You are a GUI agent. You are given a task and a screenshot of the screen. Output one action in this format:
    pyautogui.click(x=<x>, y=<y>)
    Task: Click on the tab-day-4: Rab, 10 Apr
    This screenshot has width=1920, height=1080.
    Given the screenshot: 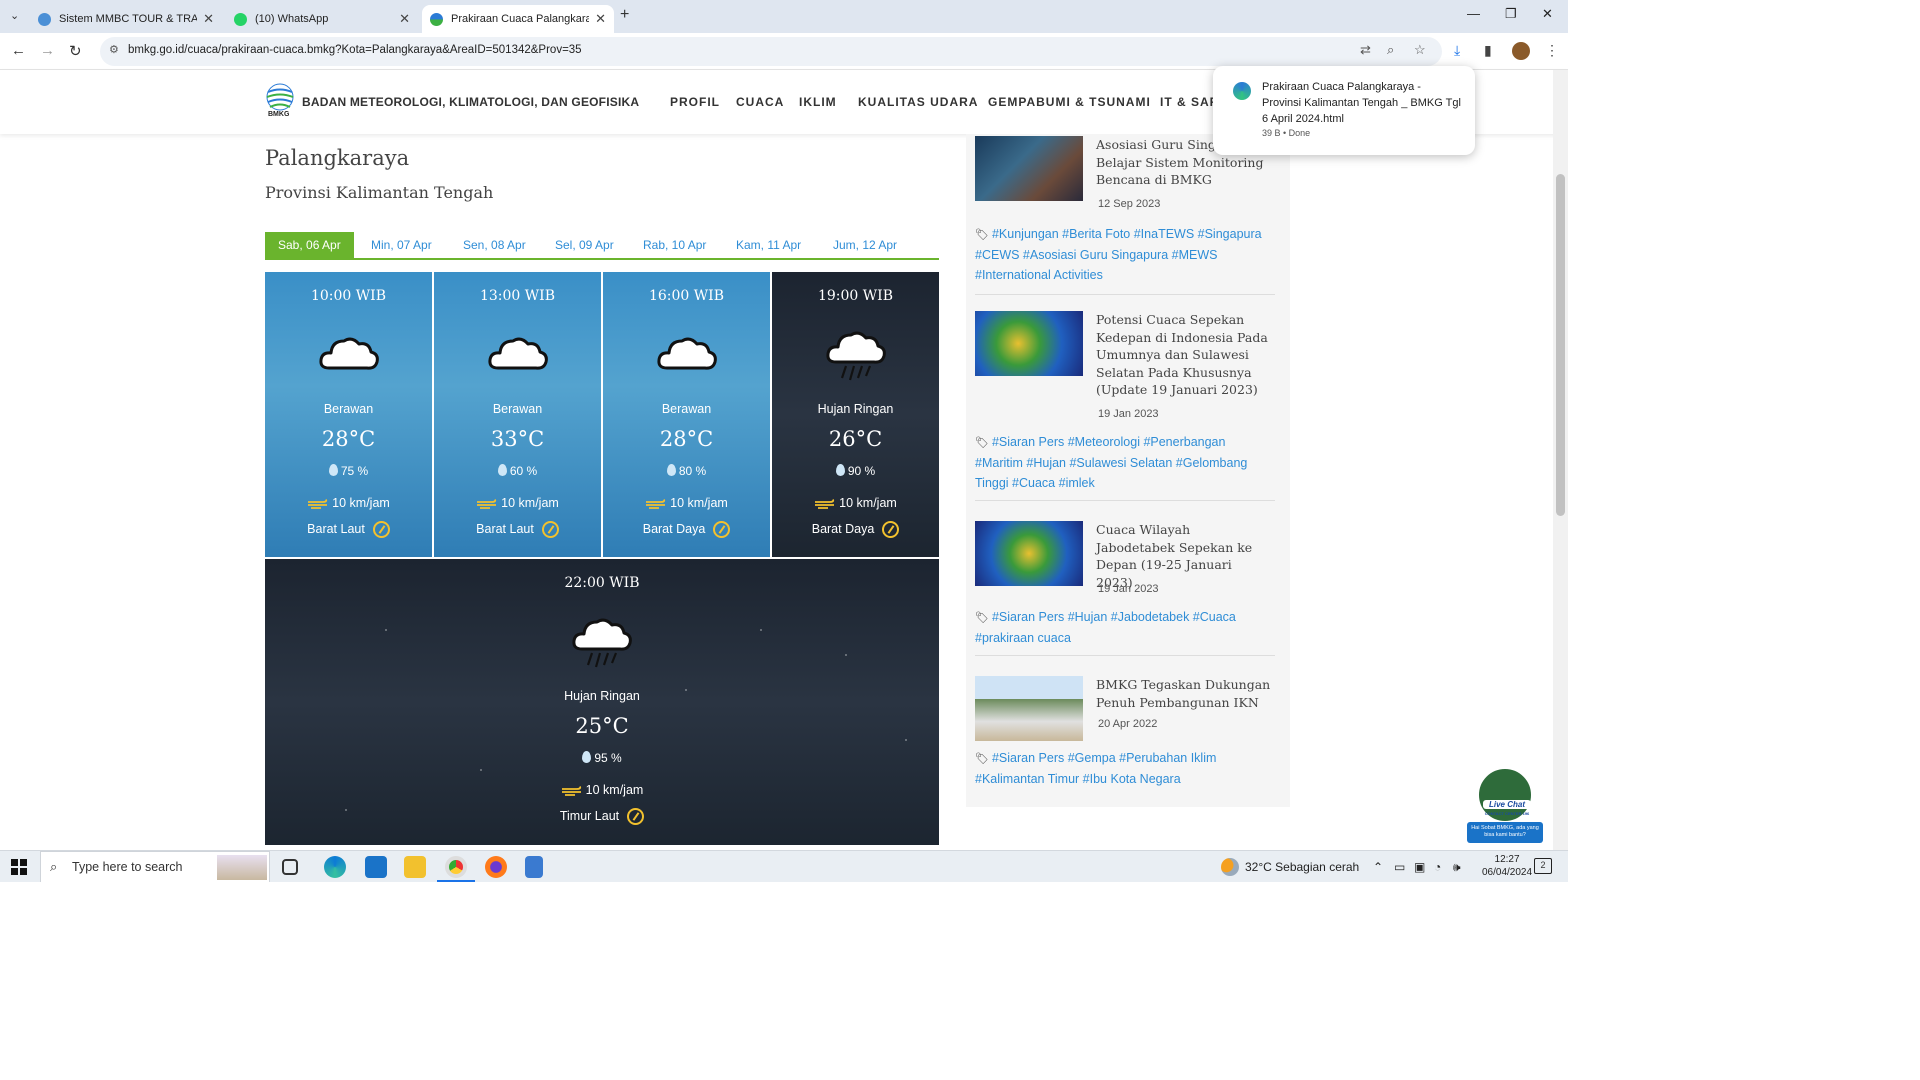 What is the action you would take?
    pyautogui.click(x=674, y=245)
    